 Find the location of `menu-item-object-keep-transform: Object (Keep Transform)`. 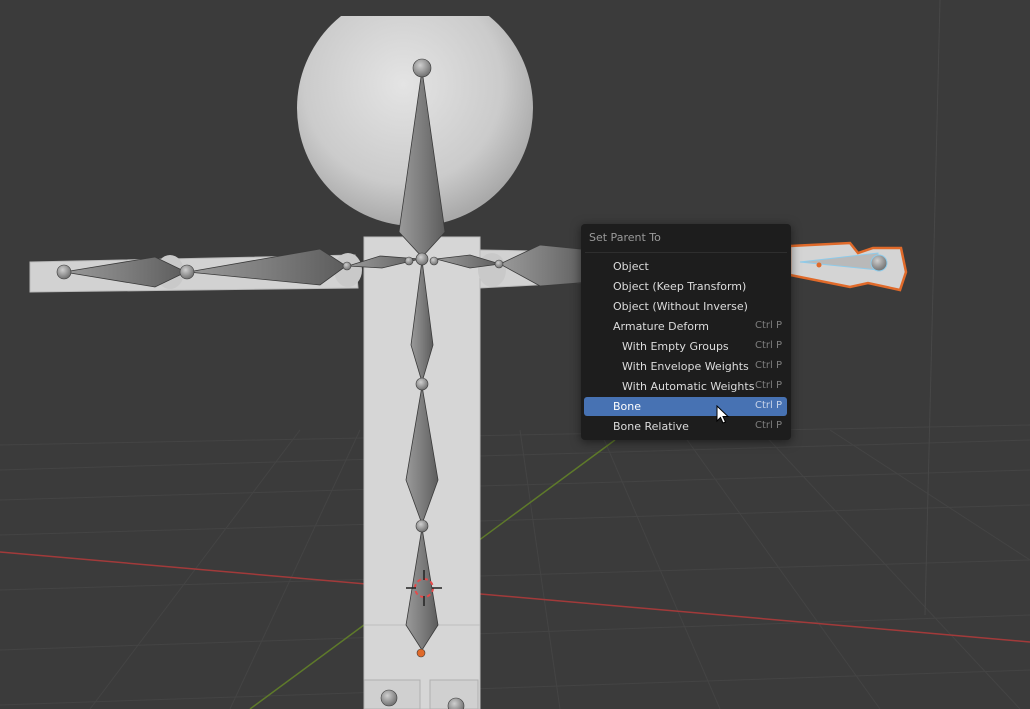

menu-item-object-keep-transform: Object (Keep Transform) is located at coordinates (685, 286).